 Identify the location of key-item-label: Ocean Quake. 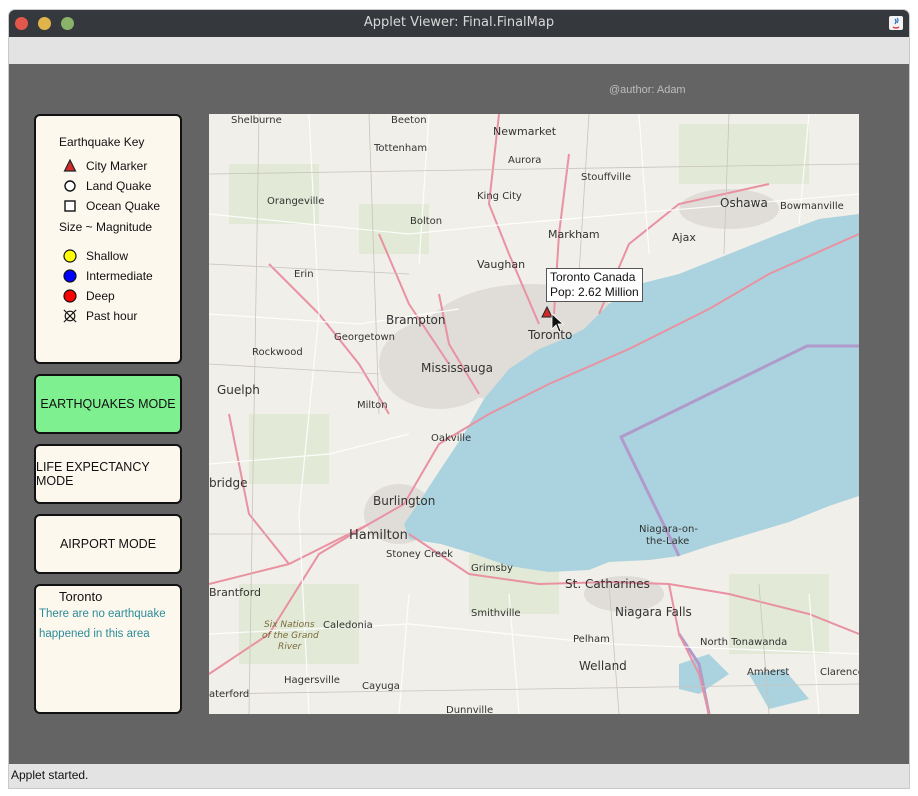
(123, 206).